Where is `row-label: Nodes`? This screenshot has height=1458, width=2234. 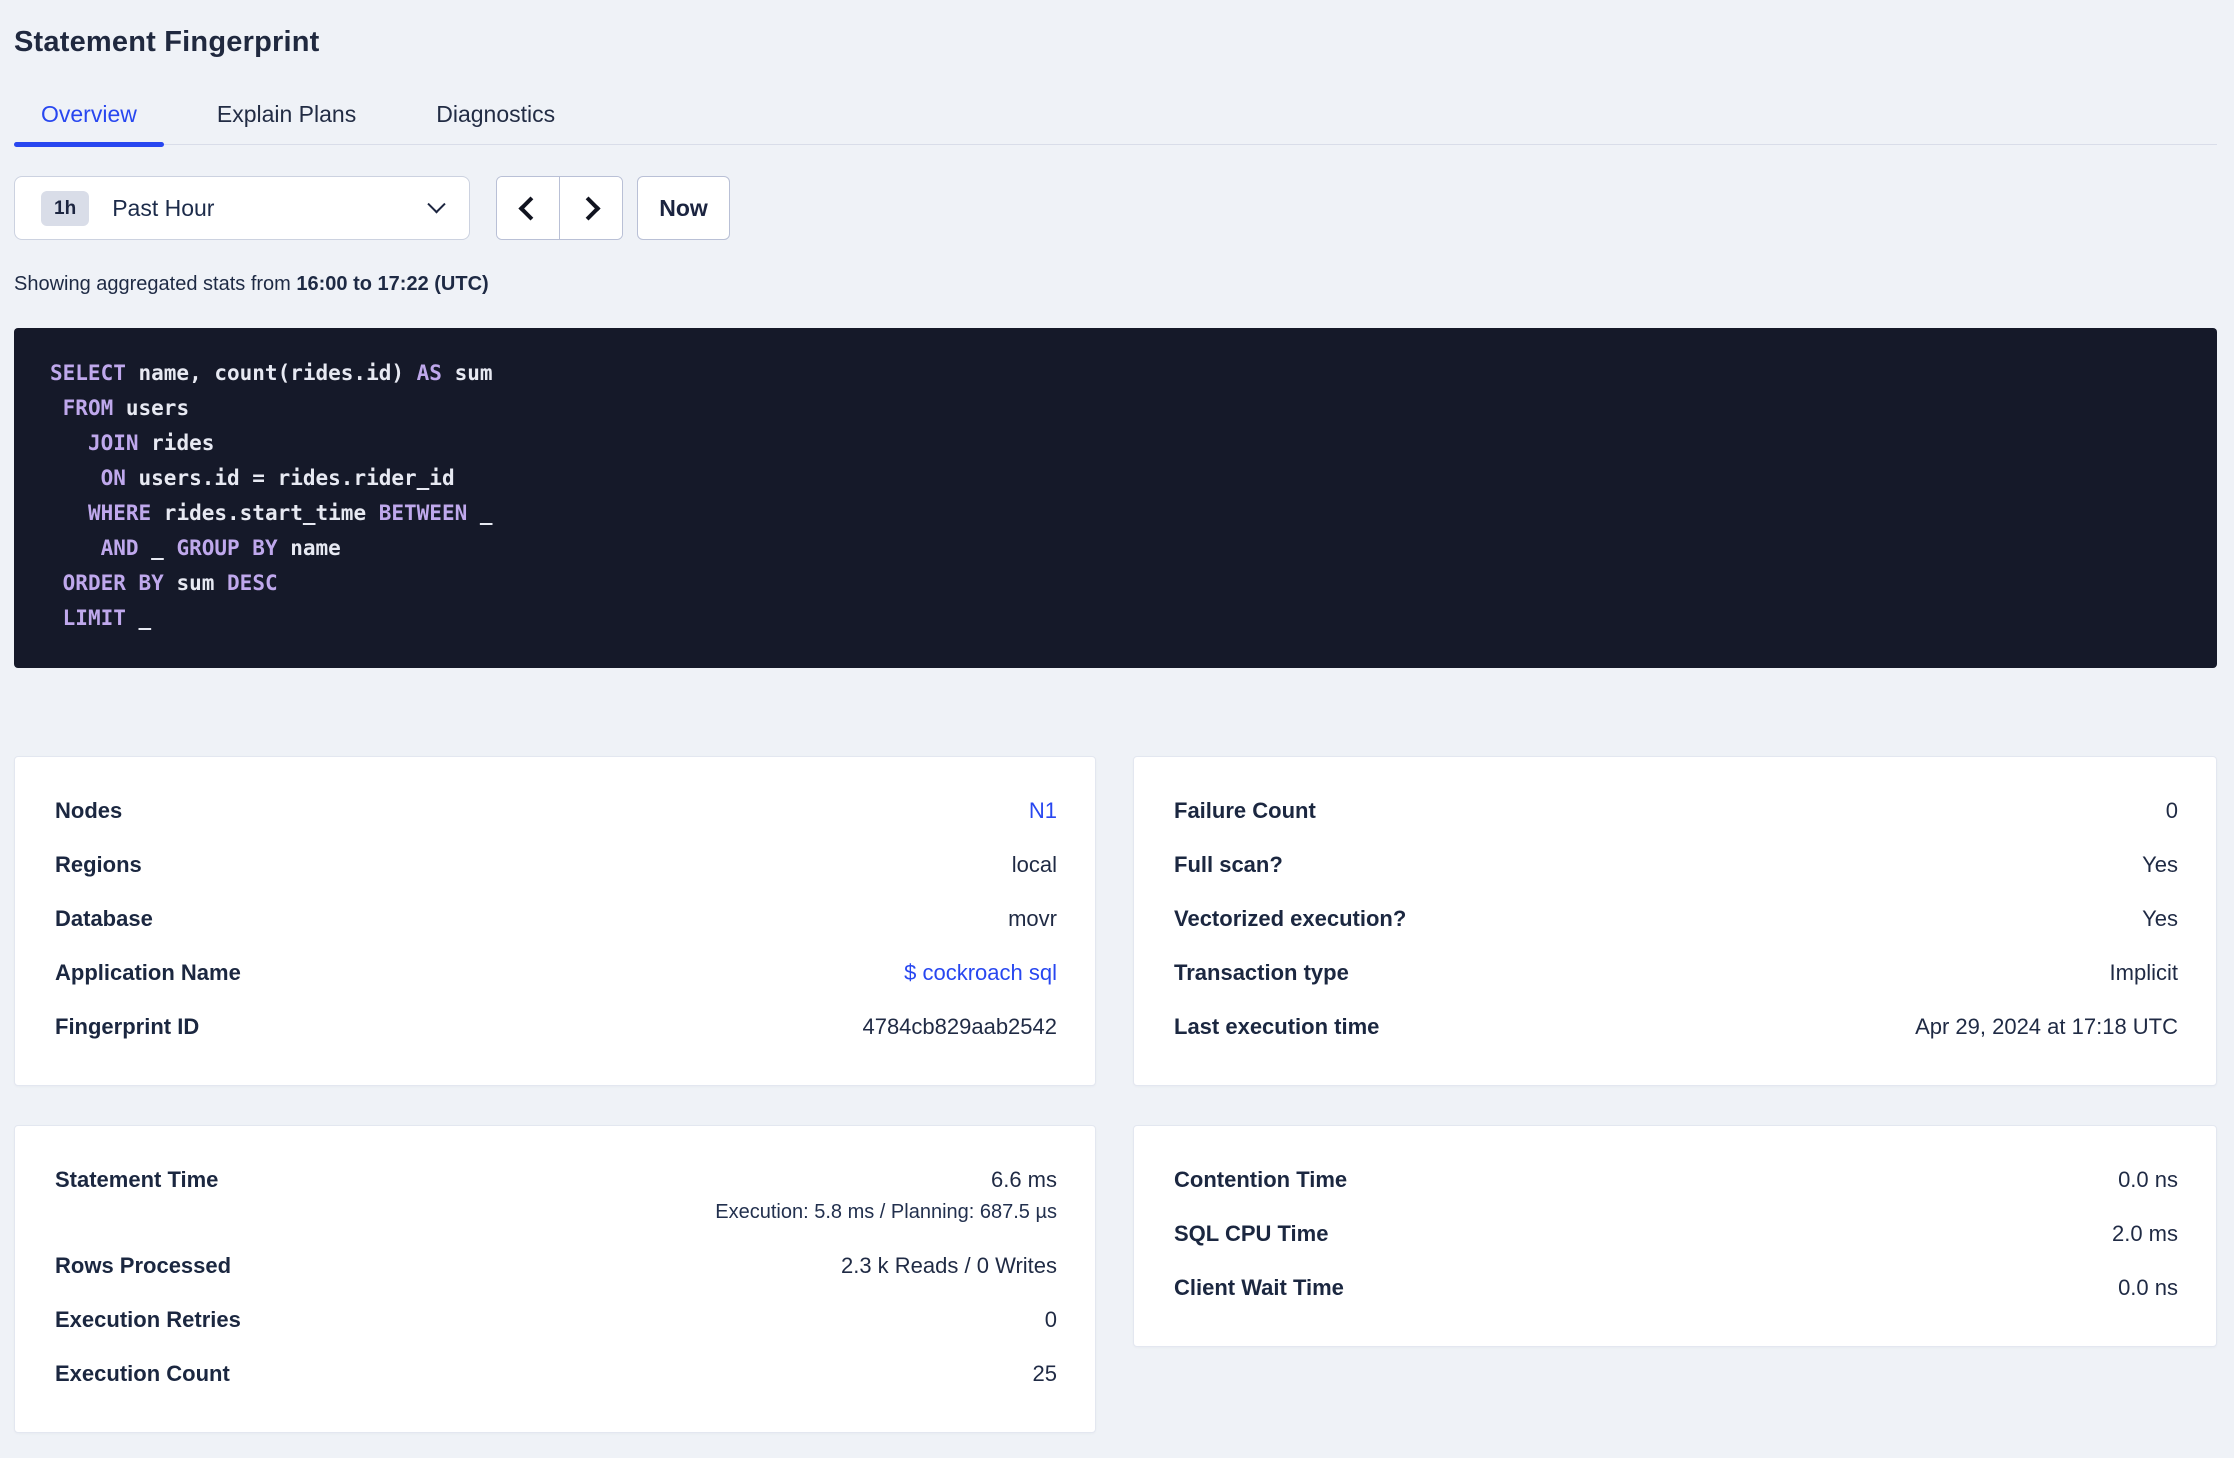
row-label: Nodes is located at coordinates (89, 810).